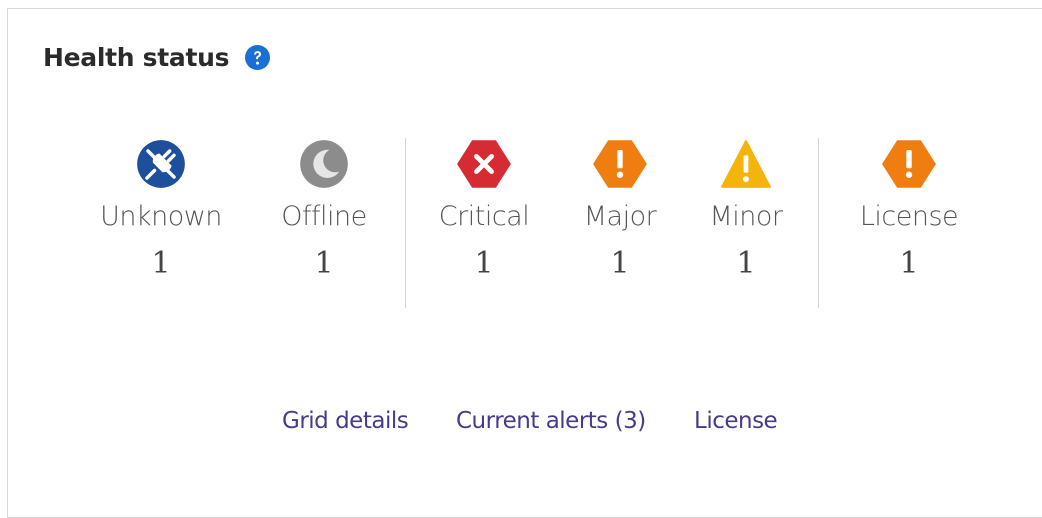 The width and height of the screenshot is (1042, 518). What do you see at coordinates (909, 216) in the screenshot?
I see `status-label: License` at bounding box center [909, 216].